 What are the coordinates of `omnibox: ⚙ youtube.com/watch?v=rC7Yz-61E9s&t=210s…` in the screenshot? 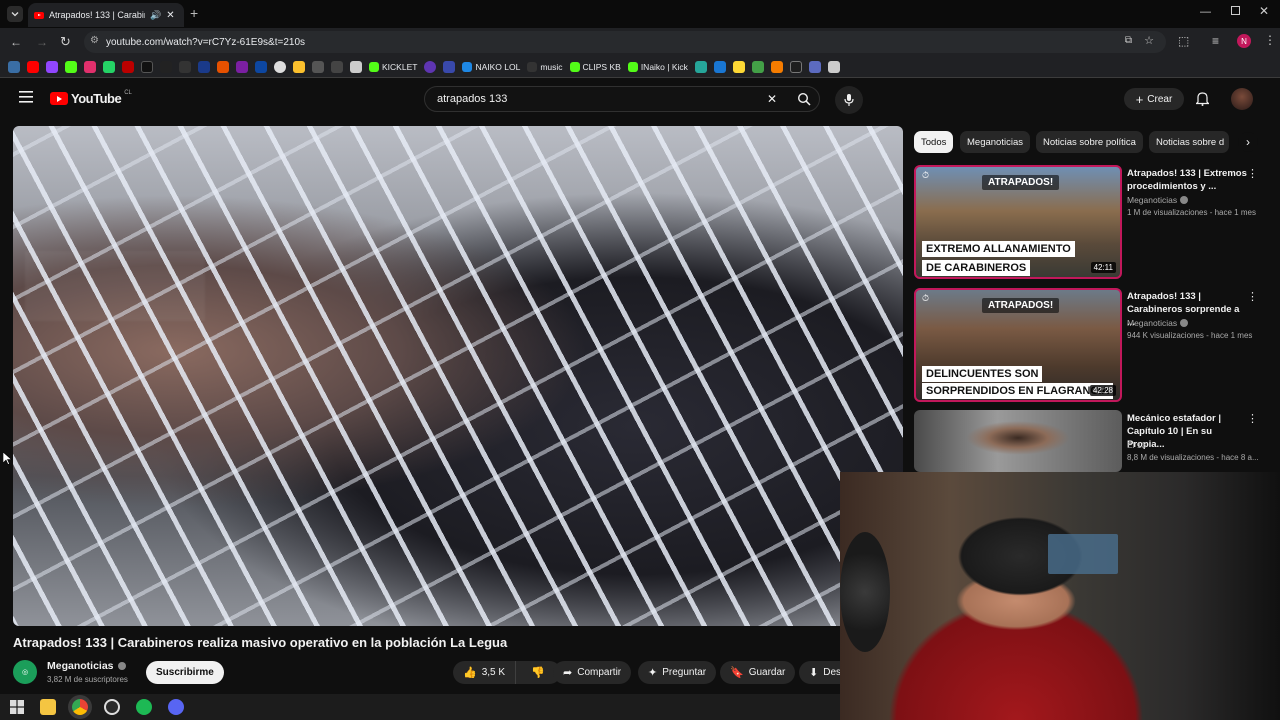 It's located at (625, 42).